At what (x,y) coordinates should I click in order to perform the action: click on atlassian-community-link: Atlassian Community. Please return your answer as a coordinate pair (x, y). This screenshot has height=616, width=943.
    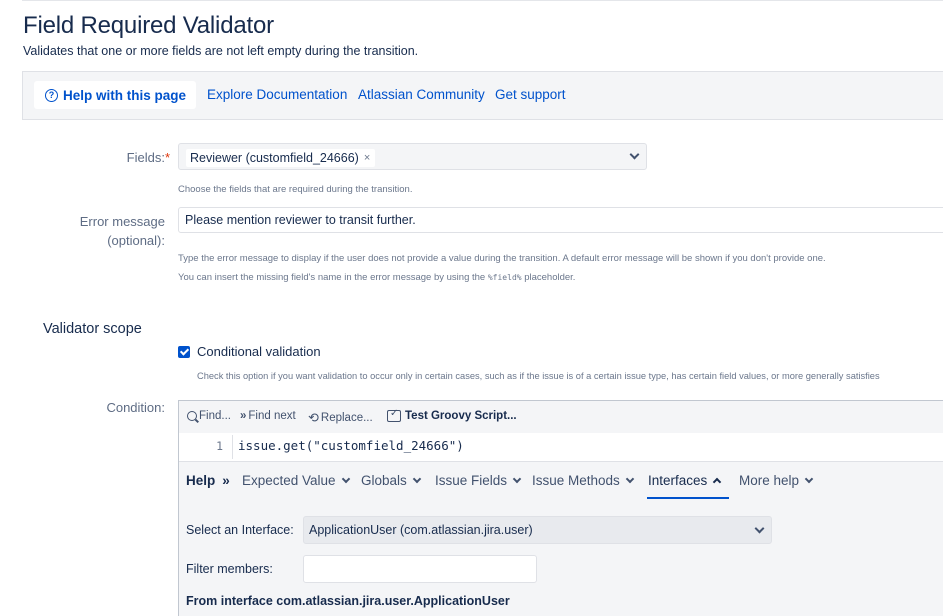
    Looking at the image, I should click on (421, 94).